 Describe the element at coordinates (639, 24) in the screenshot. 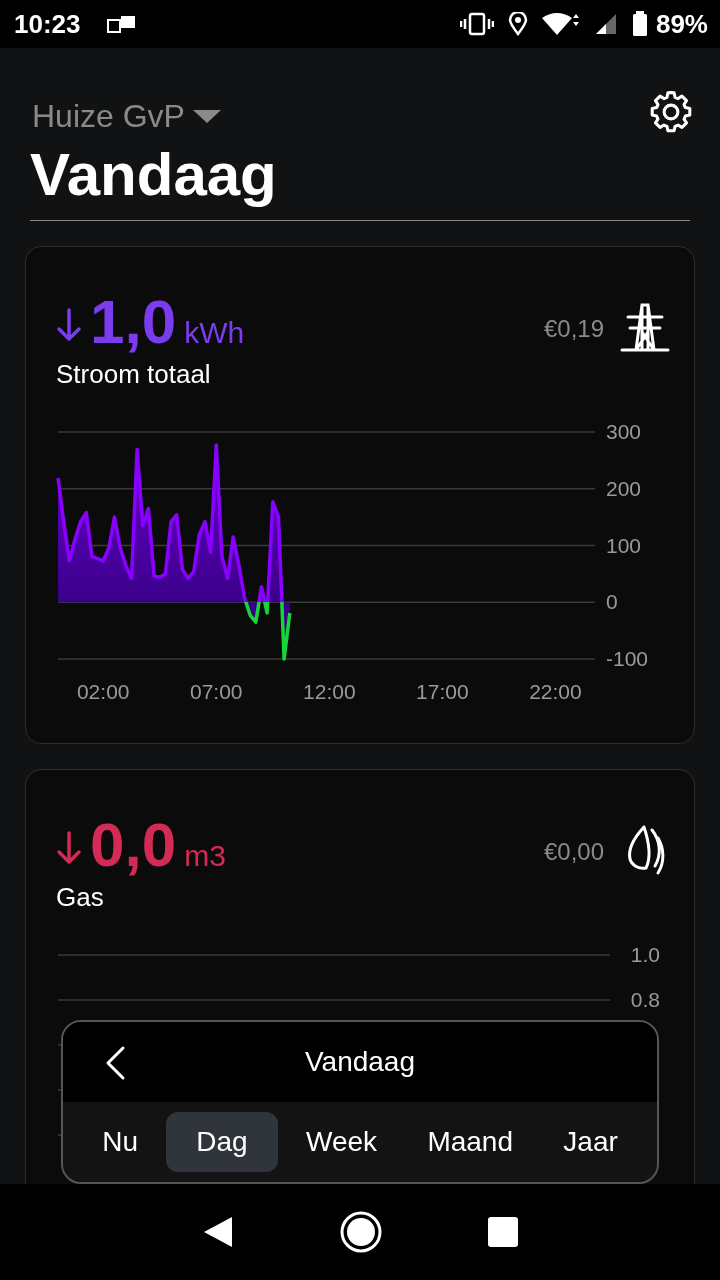

I see `battery-icon` at that location.